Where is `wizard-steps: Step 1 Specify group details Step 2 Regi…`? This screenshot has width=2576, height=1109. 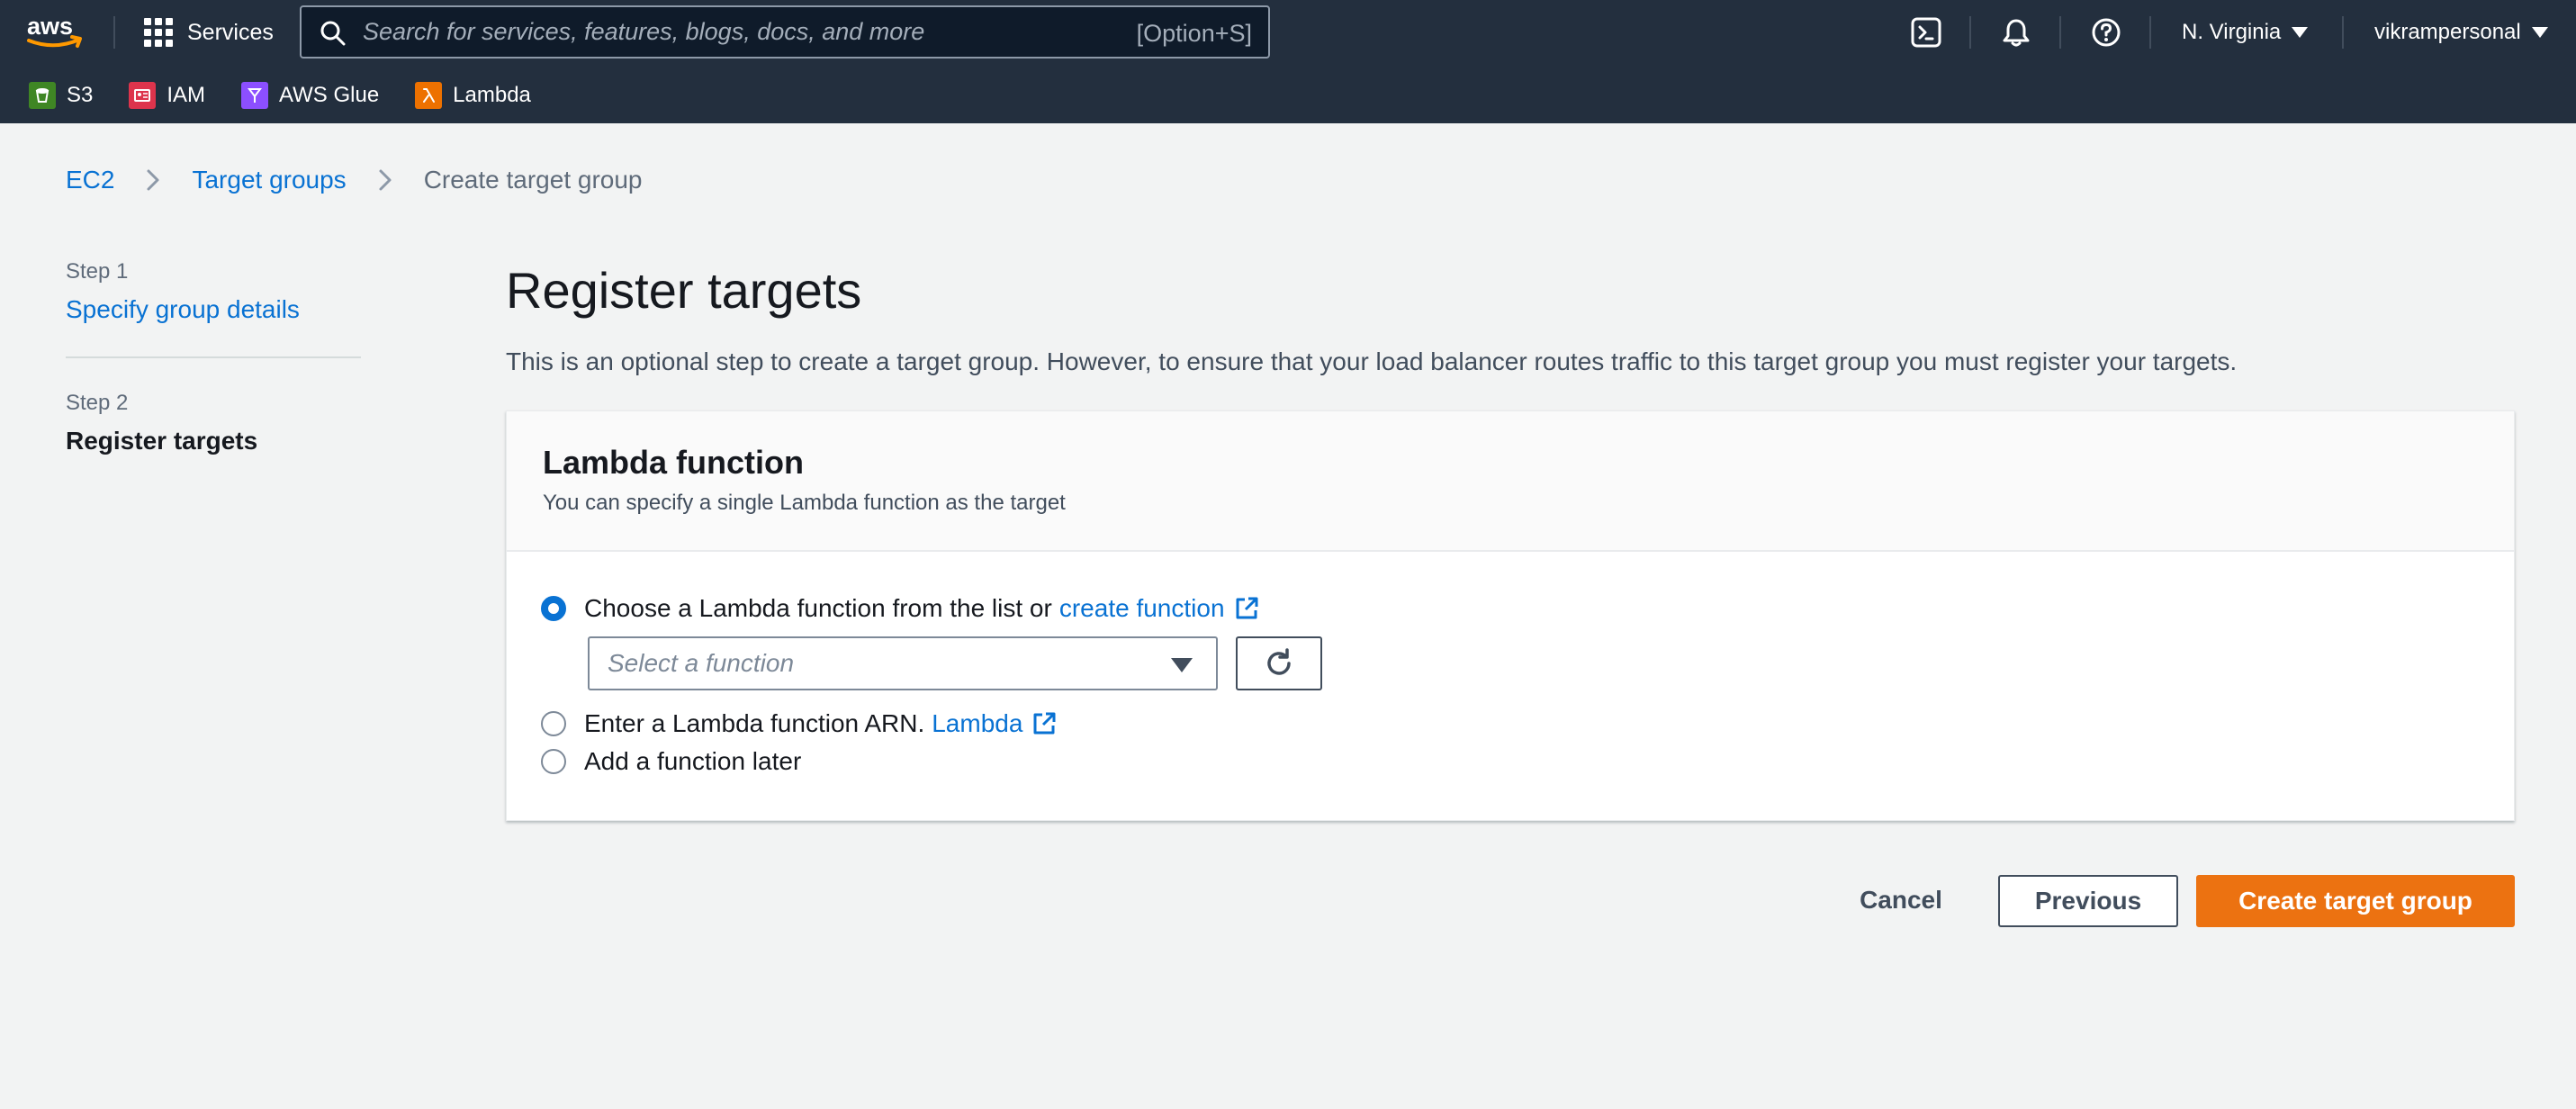
wizard-steps: Step 1 Specify group details Step 2 Regi… is located at coordinates (213, 357).